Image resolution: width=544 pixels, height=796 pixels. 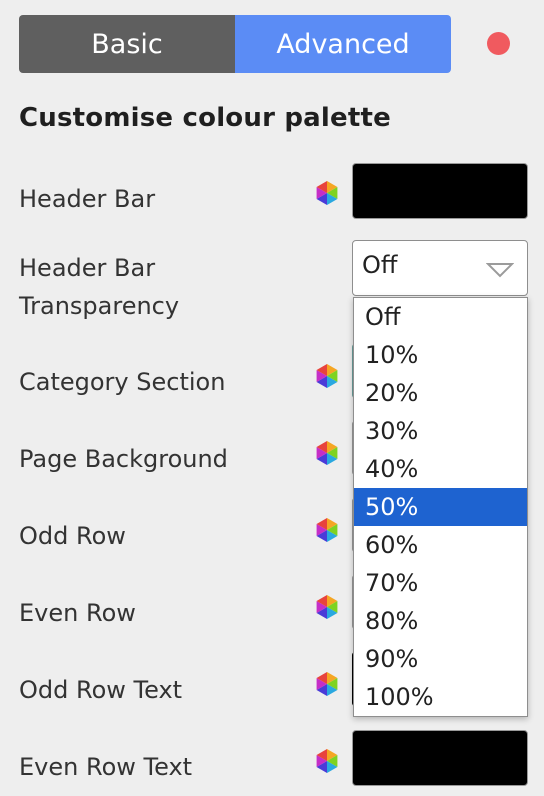 I want to click on tab-advanced: Advanced, so click(x=343, y=44).